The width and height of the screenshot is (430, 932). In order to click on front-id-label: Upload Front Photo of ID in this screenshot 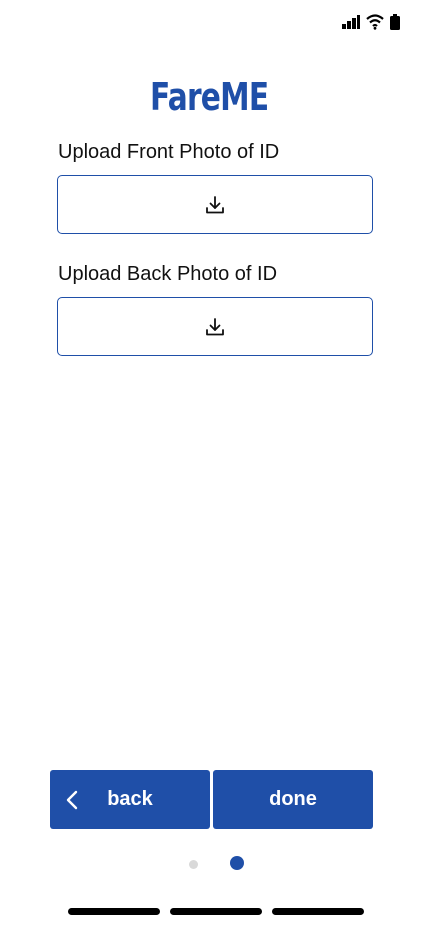, I will do `click(169, 152)`.